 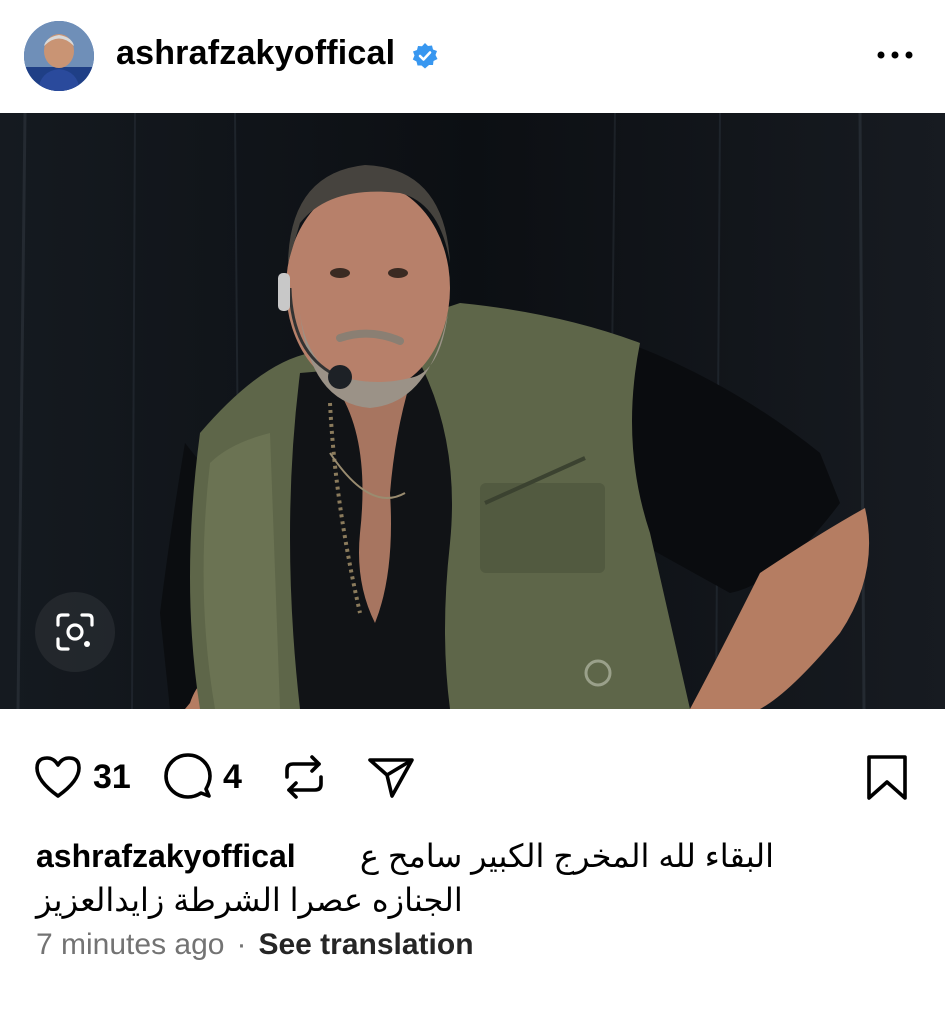 I want to click on repost-button, so click(x=304, y=777).